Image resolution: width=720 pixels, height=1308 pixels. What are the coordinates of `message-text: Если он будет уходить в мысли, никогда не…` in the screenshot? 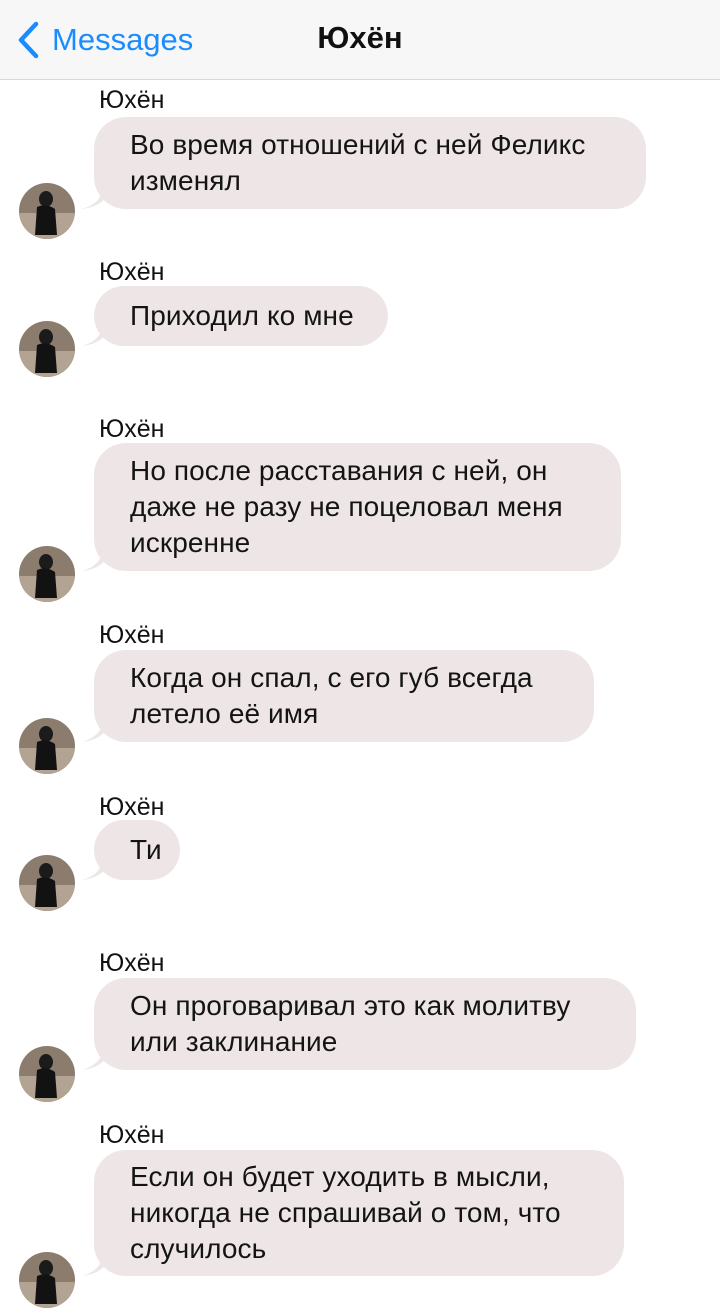 It's located at (345, 1212).